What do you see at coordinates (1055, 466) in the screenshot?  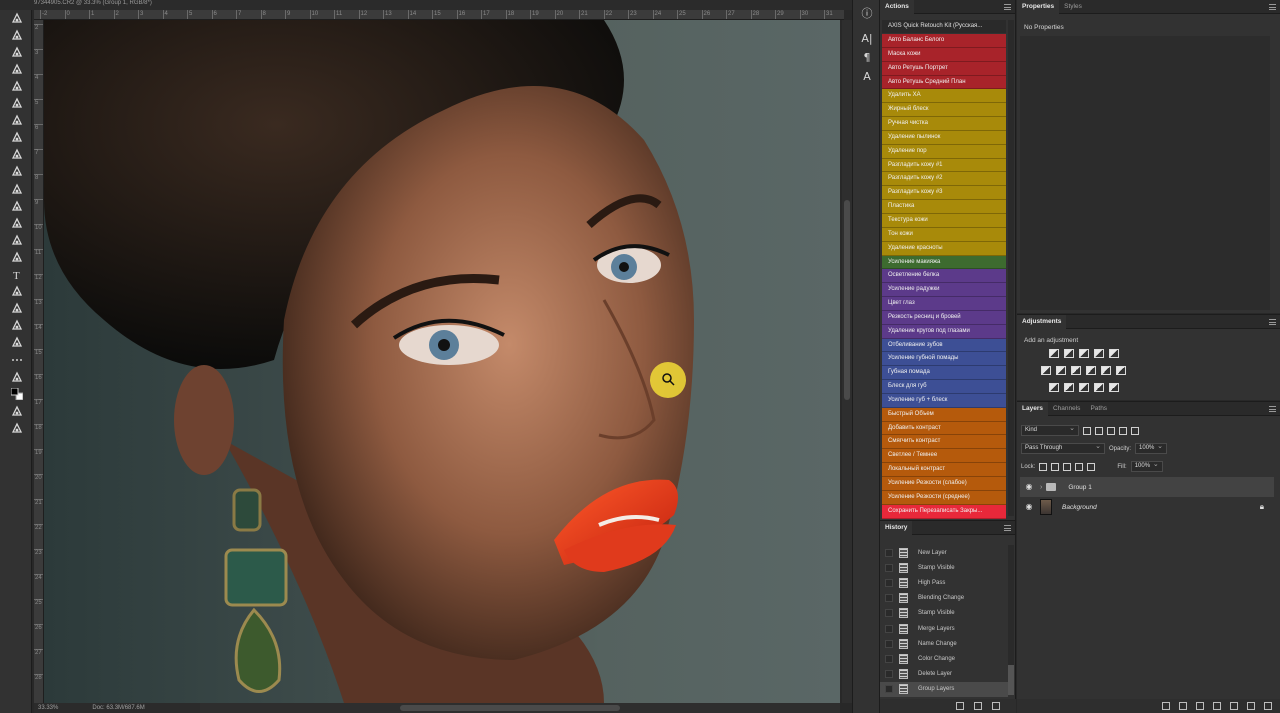 I see `lock-pixels-icon` at bounding box center [1055, 466].